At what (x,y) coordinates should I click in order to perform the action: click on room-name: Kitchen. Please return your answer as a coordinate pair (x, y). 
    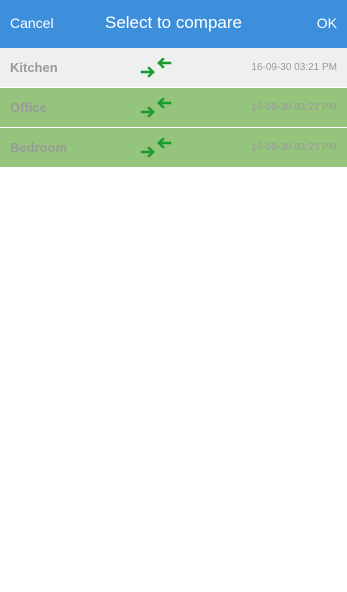
    Looking at the image, I should click on (34, 67).